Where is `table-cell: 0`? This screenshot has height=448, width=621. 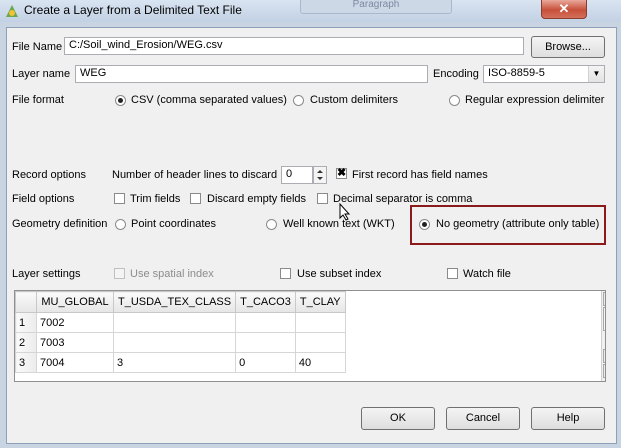 table-cell: 0 is located at coordinates (265, 362).